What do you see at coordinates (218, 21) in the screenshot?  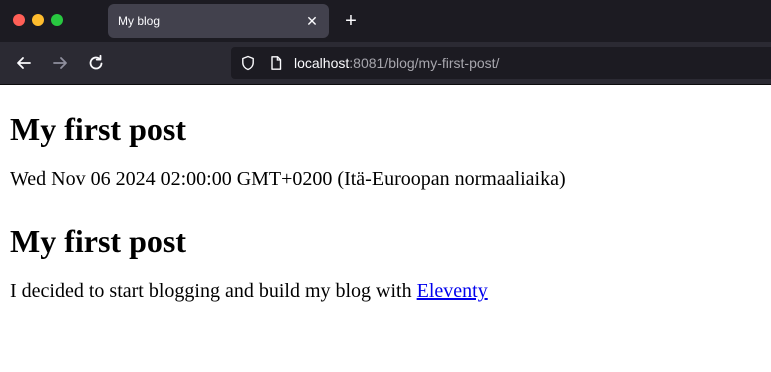 I see `tab-my-blog: My blog ✕` at bounding box center [218, 21].